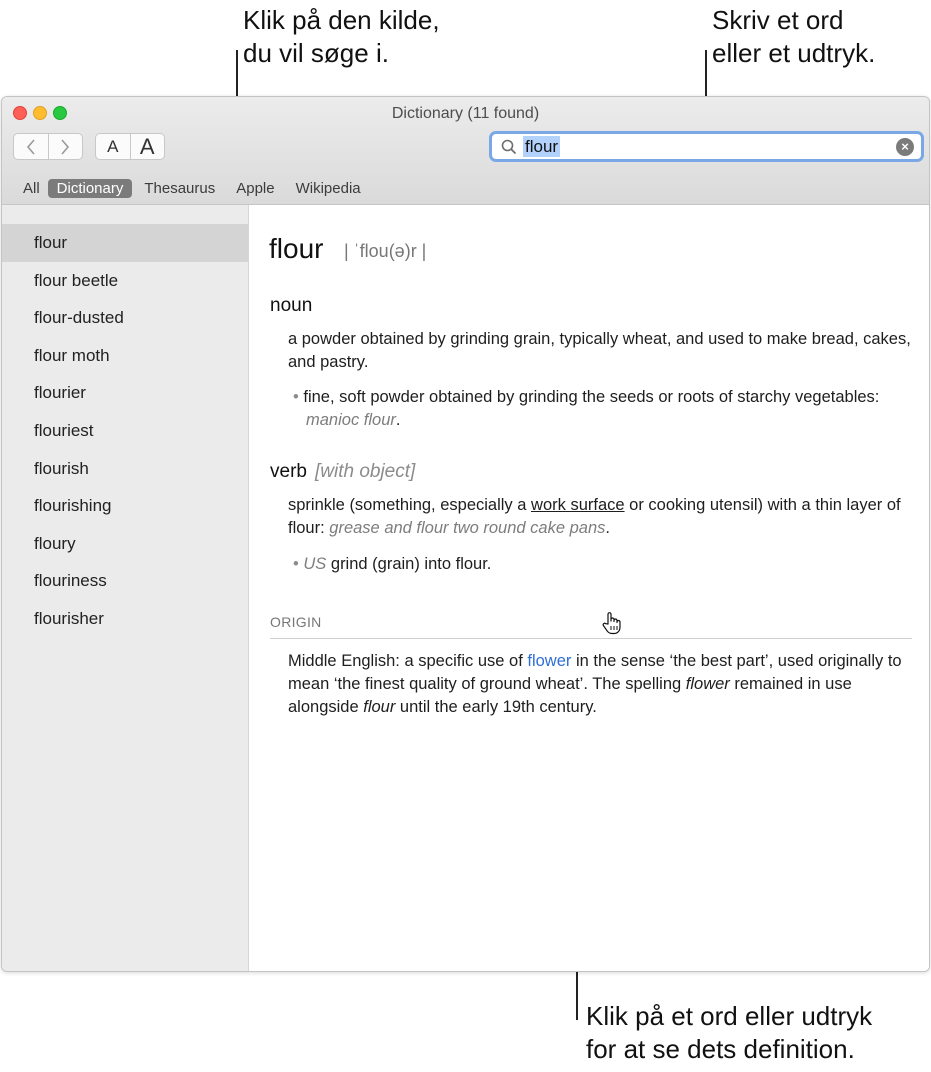 The image size is (931, 1072). I want to click on example: manioc flour, so click(351, 420).